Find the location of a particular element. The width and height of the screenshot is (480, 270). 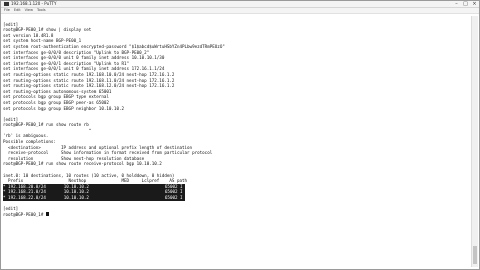

window-title: 192.168.1.120 - PuTTY is located at coordinates (34, 3).